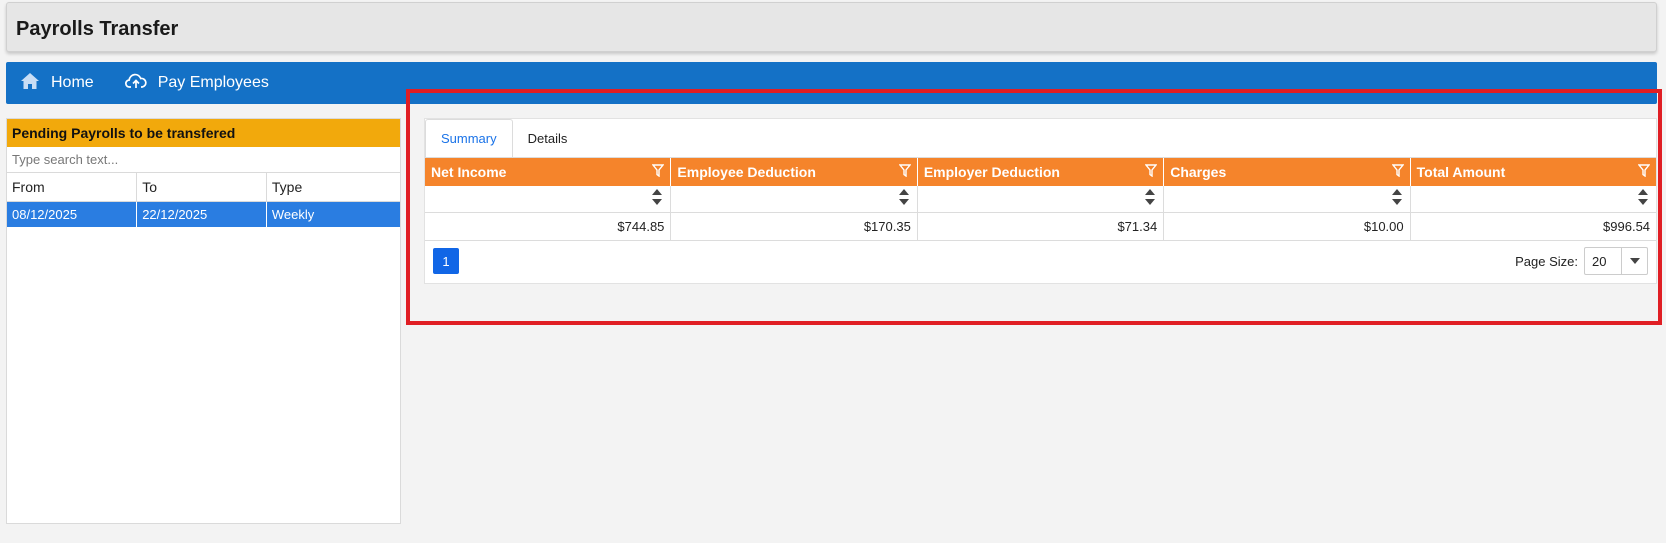 The height and width of the screenshot is (543, 1666). I want to click on column-header-label: Employer Deduction, so click(991, 172).